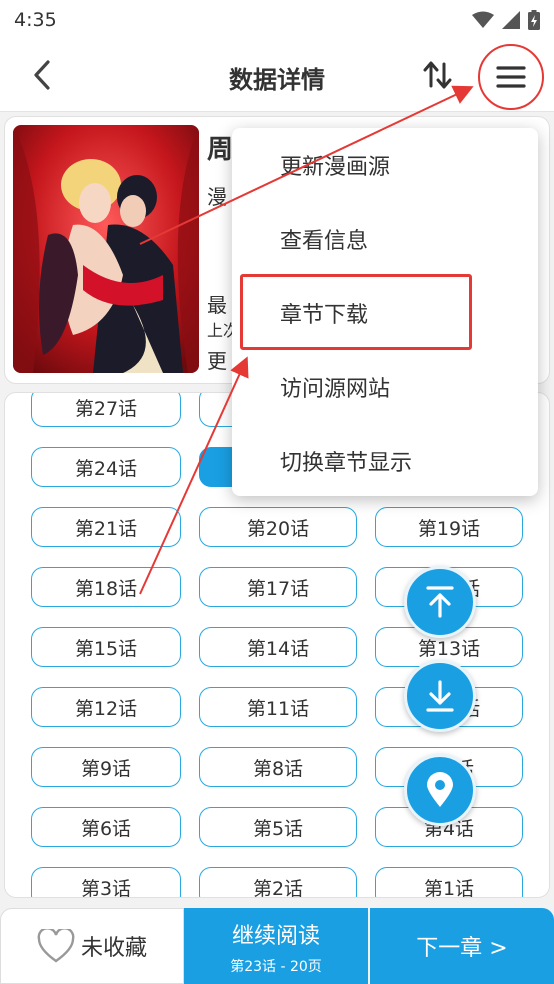 This screenshot has height=984, width=554. I want to click on menu-item-visit-source: 访问源网站, so click(385, 387).